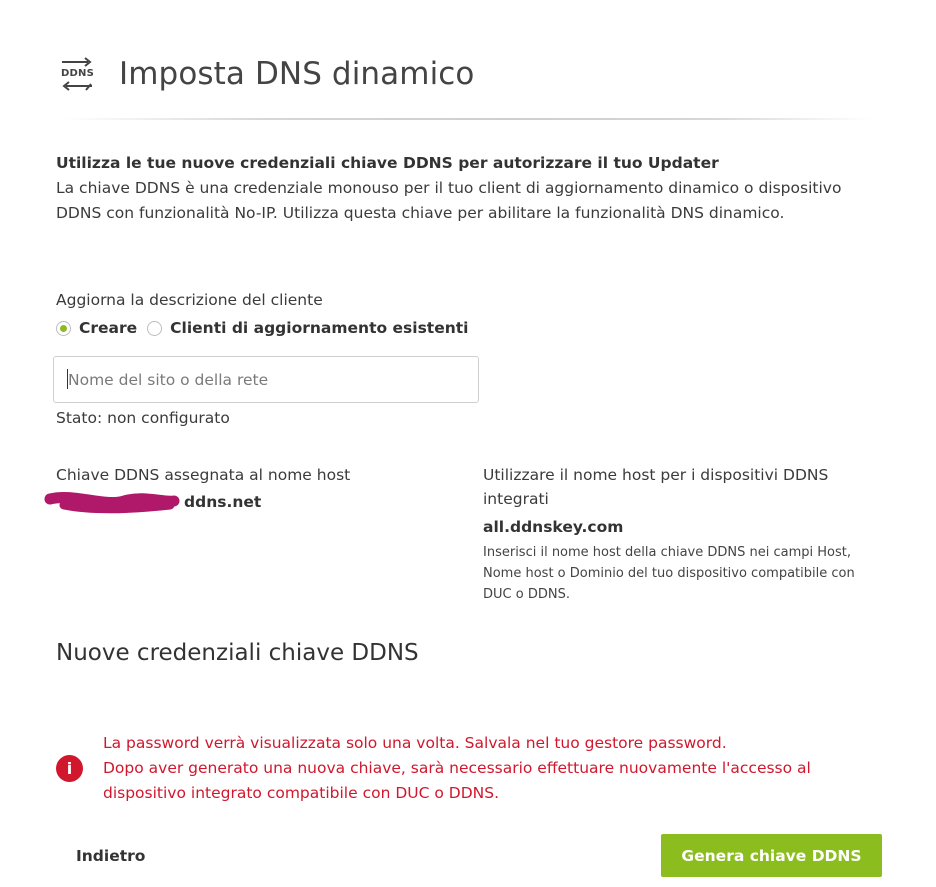 Image resolution: width=936 pixels, height=887 pixels. I want to click on hostname-value: ddns.net, so click(250, 502).